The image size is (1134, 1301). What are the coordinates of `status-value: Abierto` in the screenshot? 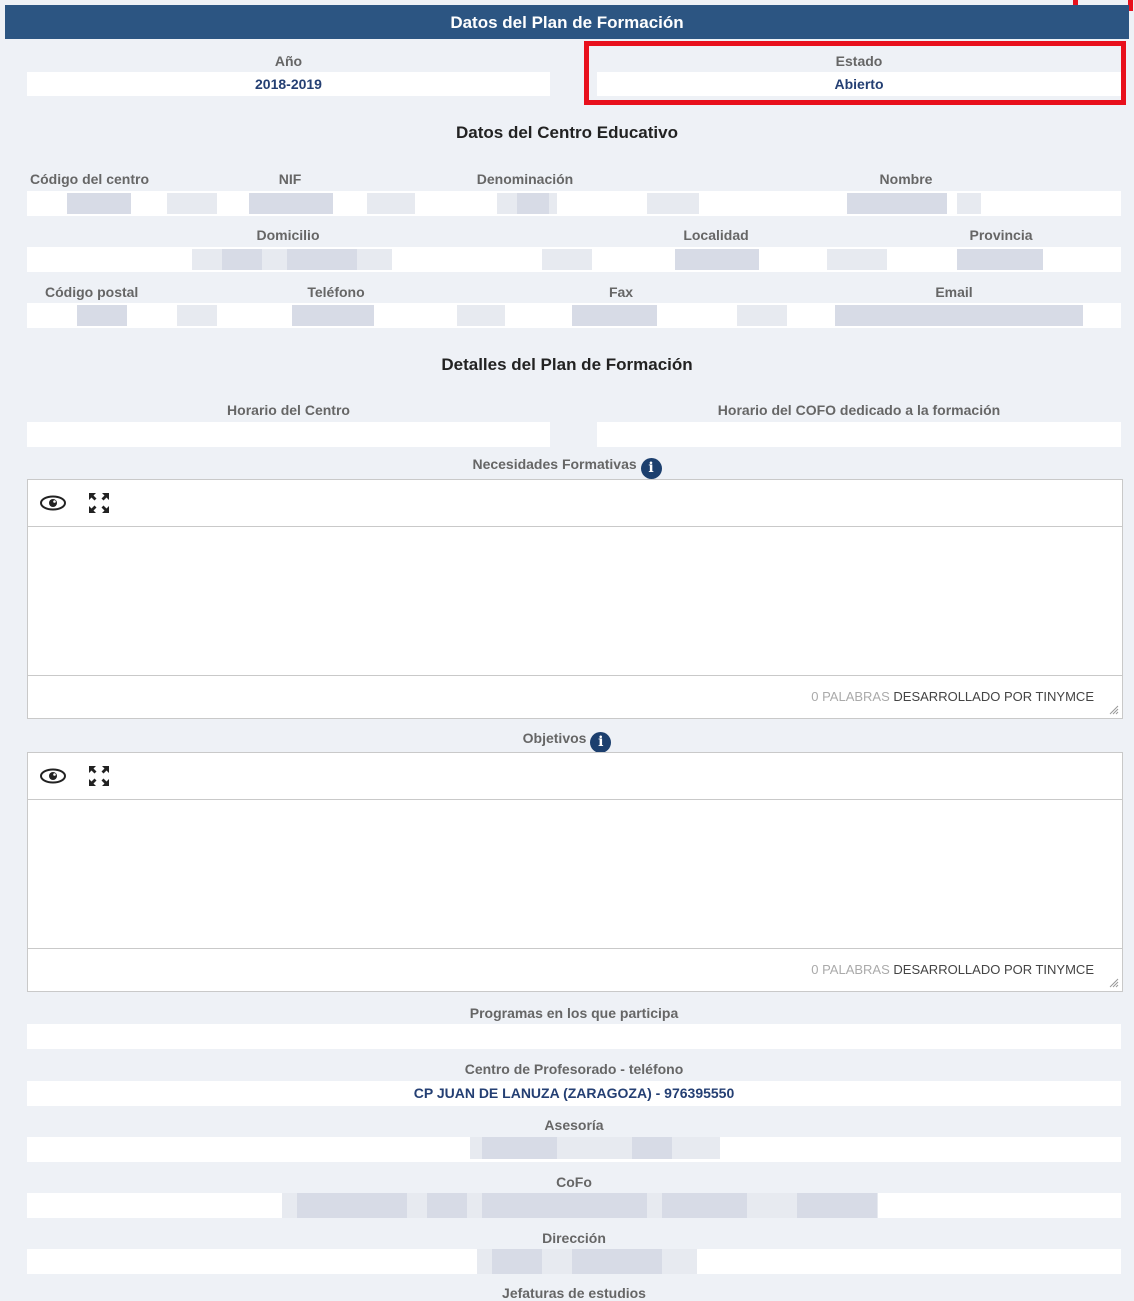 It's located at (859, 84).